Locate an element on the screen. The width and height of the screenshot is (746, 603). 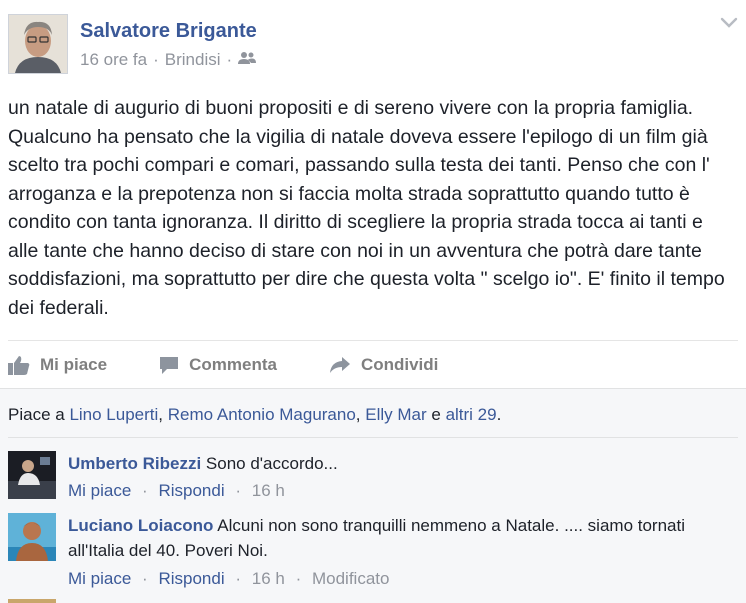
liker-link: Elly Mar is located at coordinates (395, 414).